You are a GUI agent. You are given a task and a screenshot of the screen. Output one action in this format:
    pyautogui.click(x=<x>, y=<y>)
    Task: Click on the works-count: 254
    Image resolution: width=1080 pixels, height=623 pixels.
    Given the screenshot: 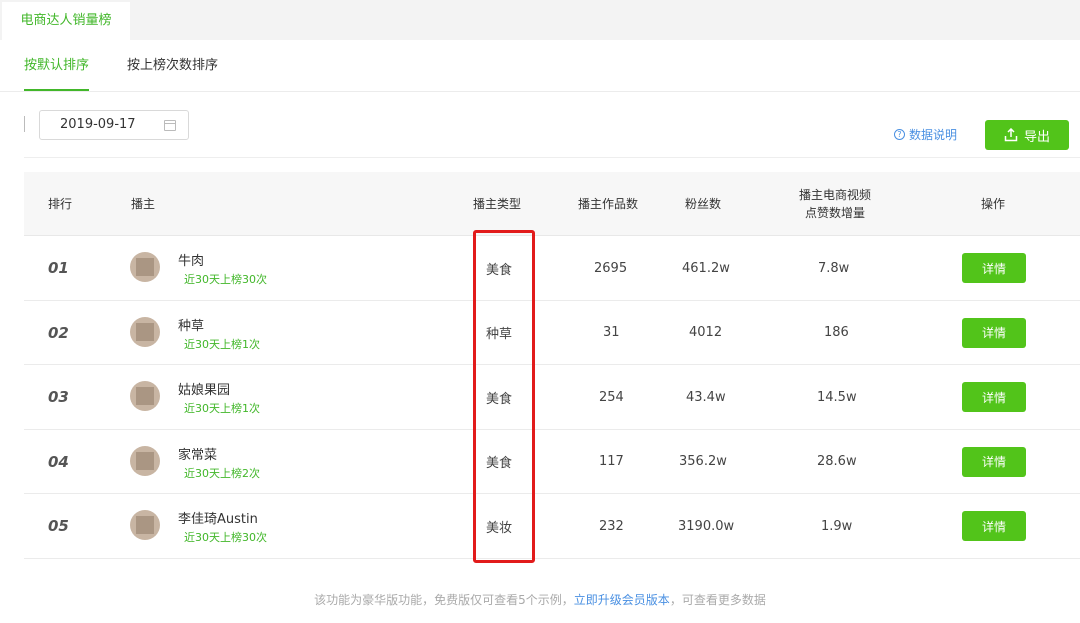 What is the action you would take?
    pyautogui.click(x=611, y=397)
    